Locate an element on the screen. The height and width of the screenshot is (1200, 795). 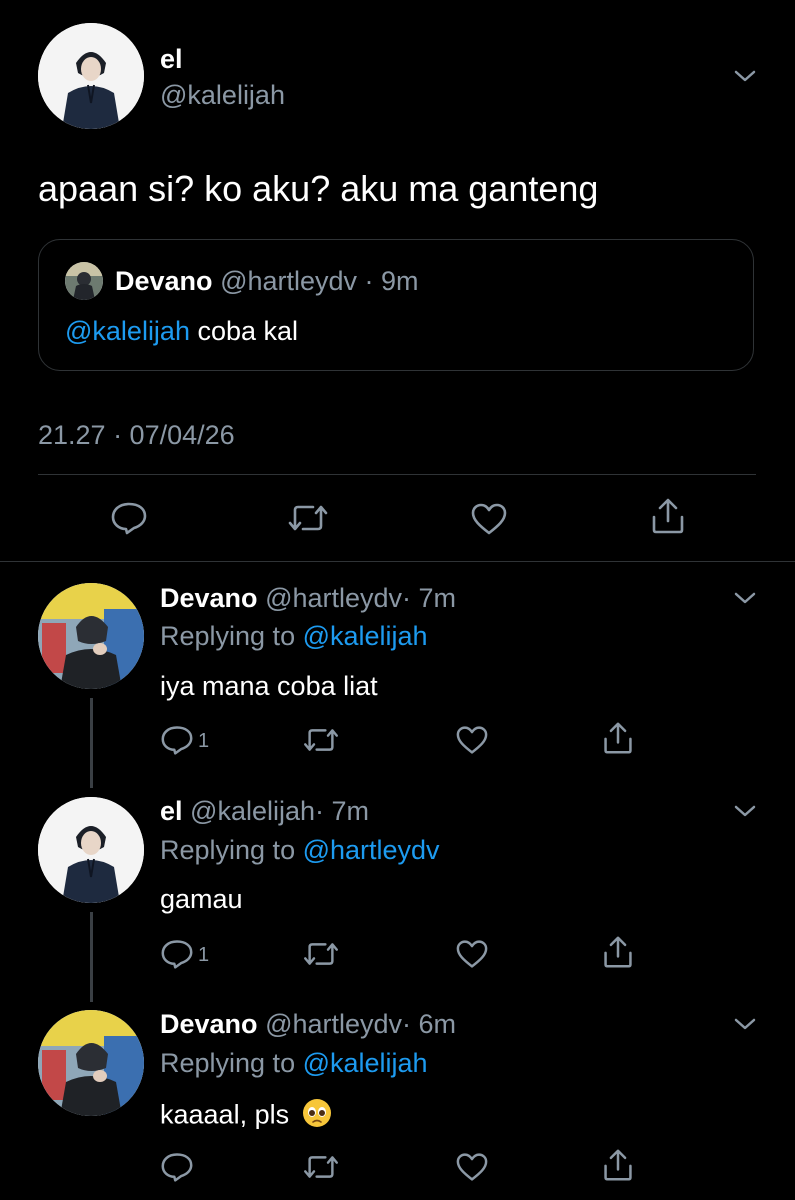
author-name: el is located at coordinates (171, 59).